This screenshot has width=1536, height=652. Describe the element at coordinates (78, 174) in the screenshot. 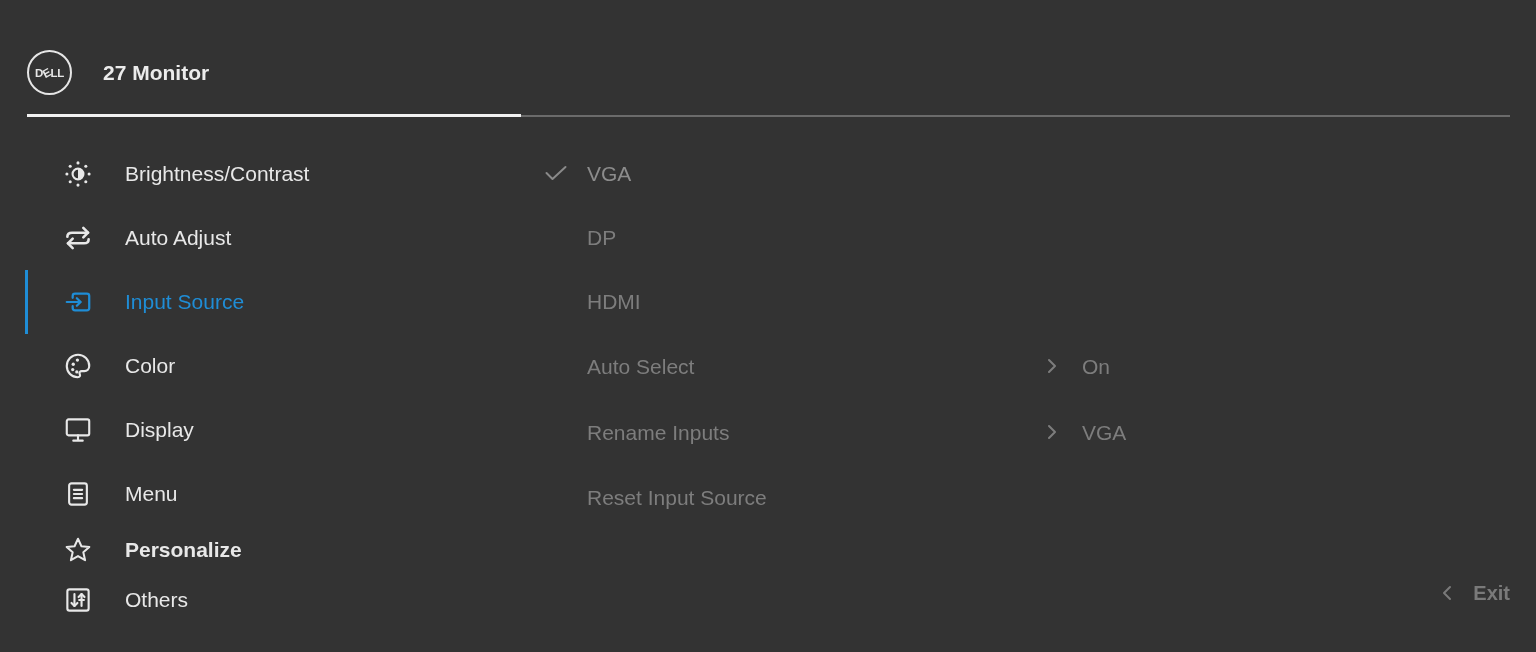

I see `sun-icon` at that location.